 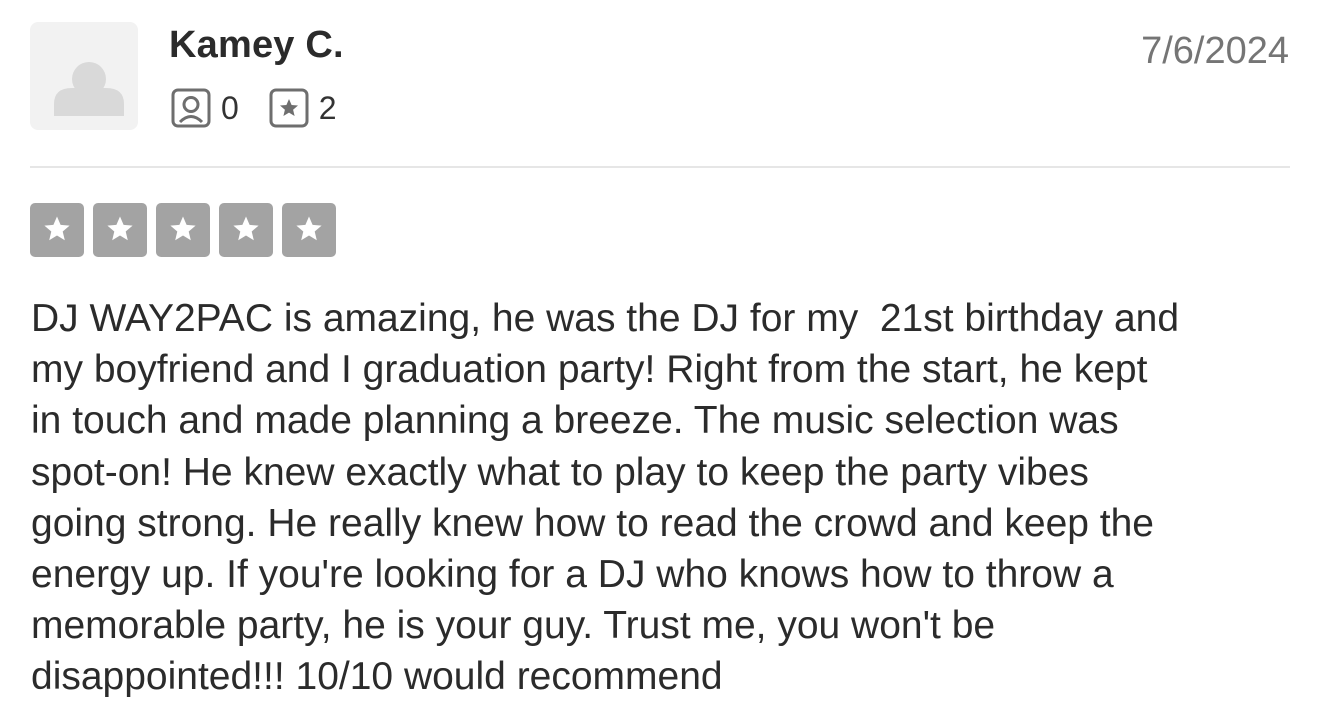 I want to click on star-square-icon, so click(x=289, y=108).